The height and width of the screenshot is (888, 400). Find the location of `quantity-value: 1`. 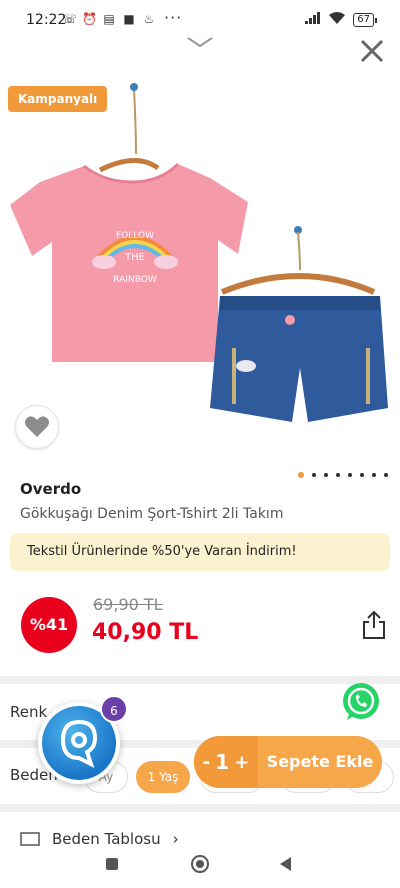

quantity-value: 1 is located at coordinates (222, 762).